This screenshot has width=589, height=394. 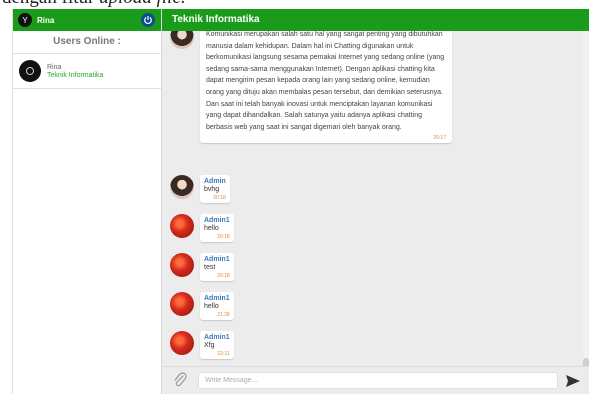 I want to click on message-item: Admin1 test 20:18, so click(x=202, y=267).